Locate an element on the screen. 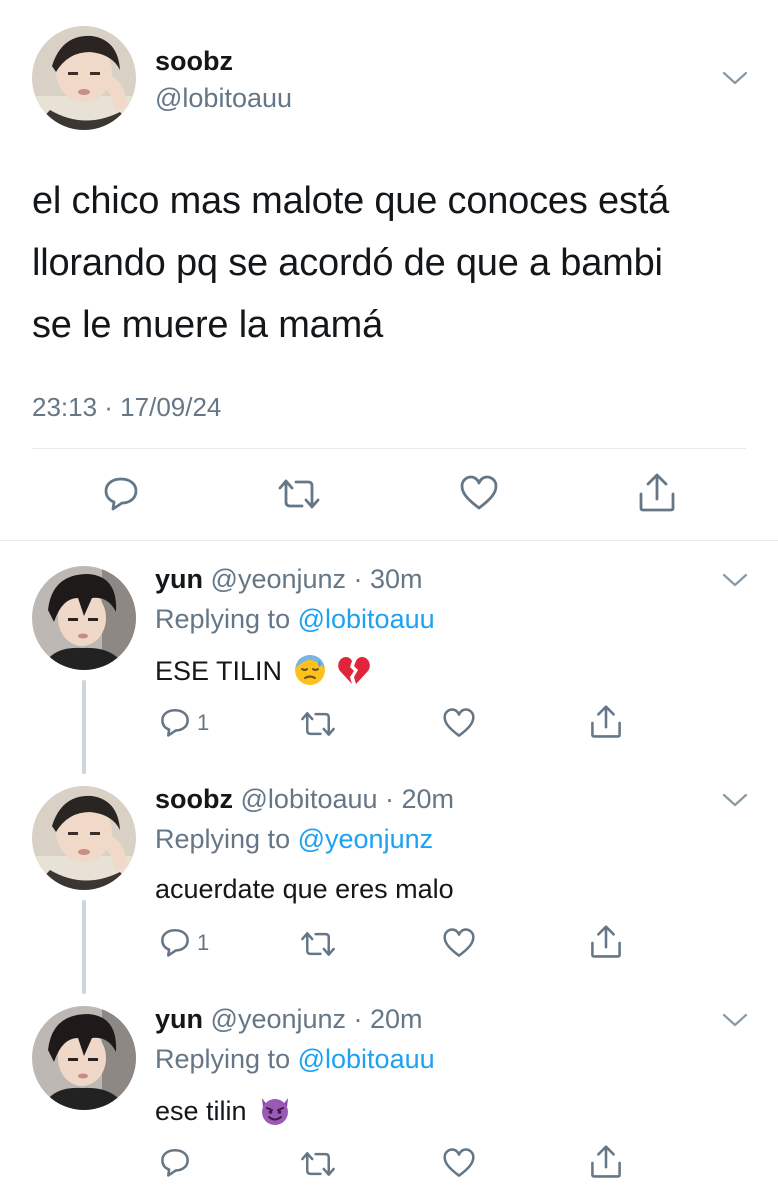 The height and width of the screenshot is (1200, 778). author-handle: @lobitoauu is located at coordinates (223, 98).